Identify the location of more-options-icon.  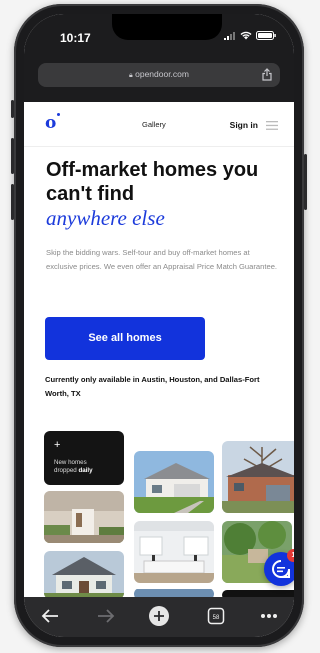
(269, 616).